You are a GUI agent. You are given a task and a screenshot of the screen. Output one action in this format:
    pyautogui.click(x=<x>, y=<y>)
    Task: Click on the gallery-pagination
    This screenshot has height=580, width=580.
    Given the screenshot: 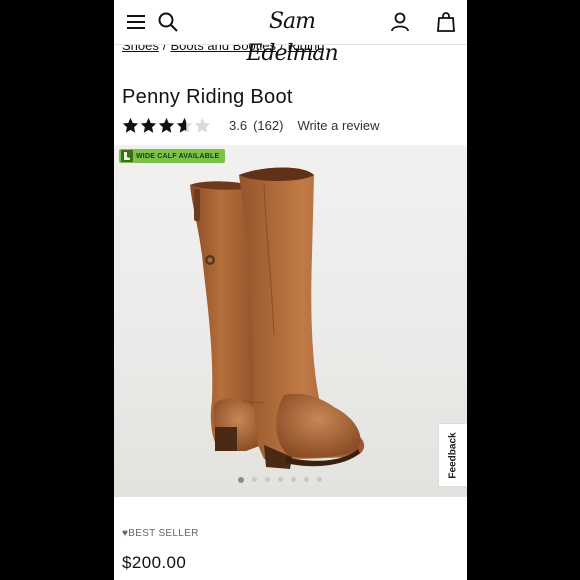 What is the action you would take?
    pyautogui.click(x=280, y=480)
    